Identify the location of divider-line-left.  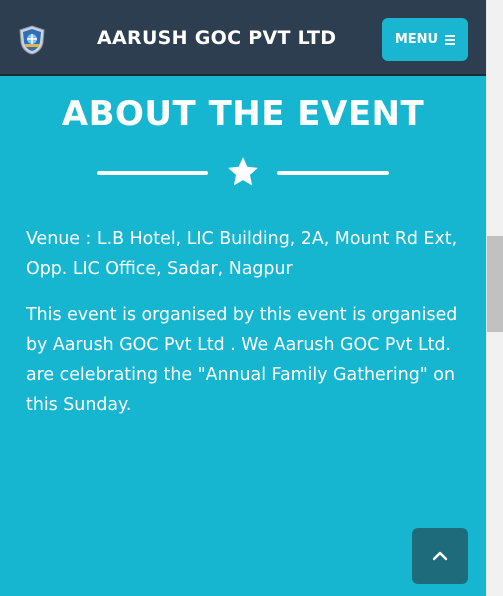
(152, 173).